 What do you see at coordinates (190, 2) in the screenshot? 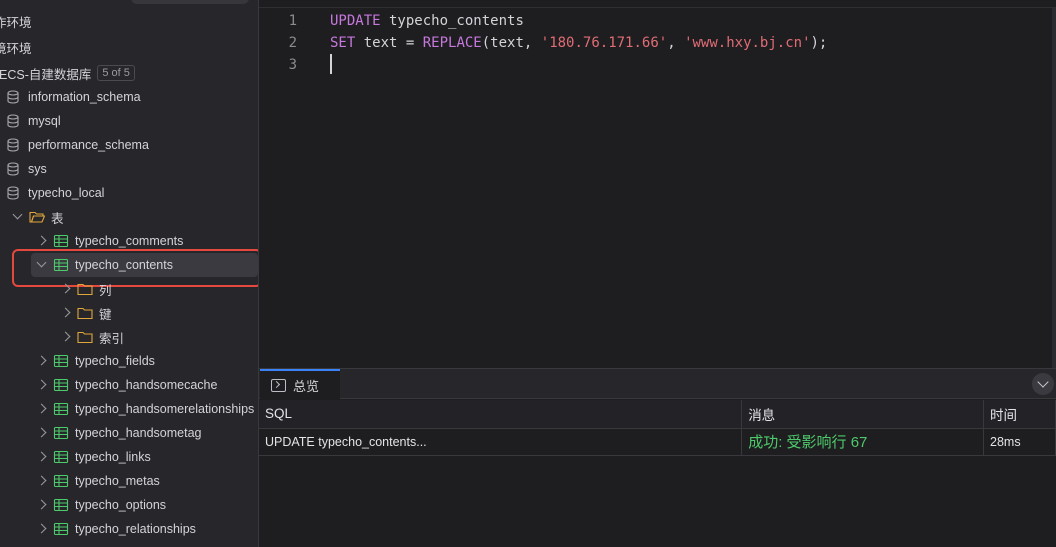
I see `sidebar-search-box` at bounding box center [190, 2].